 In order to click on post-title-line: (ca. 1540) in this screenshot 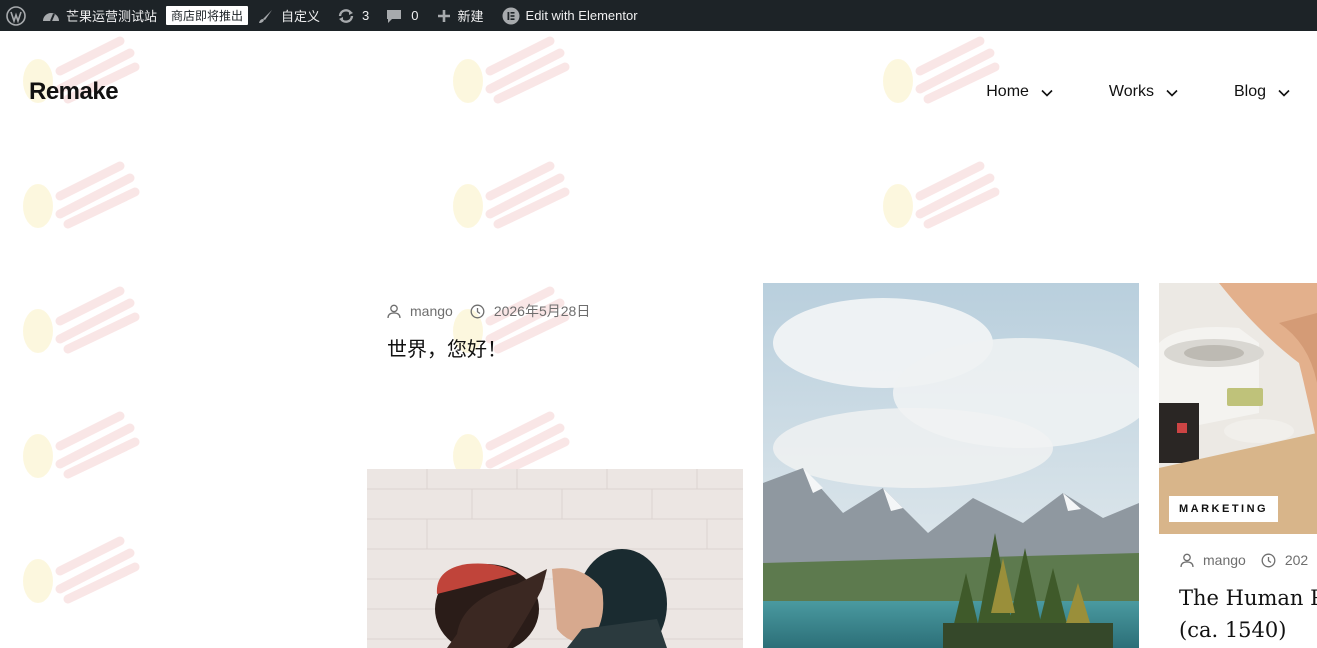, I will do `click(1233, 630)`.